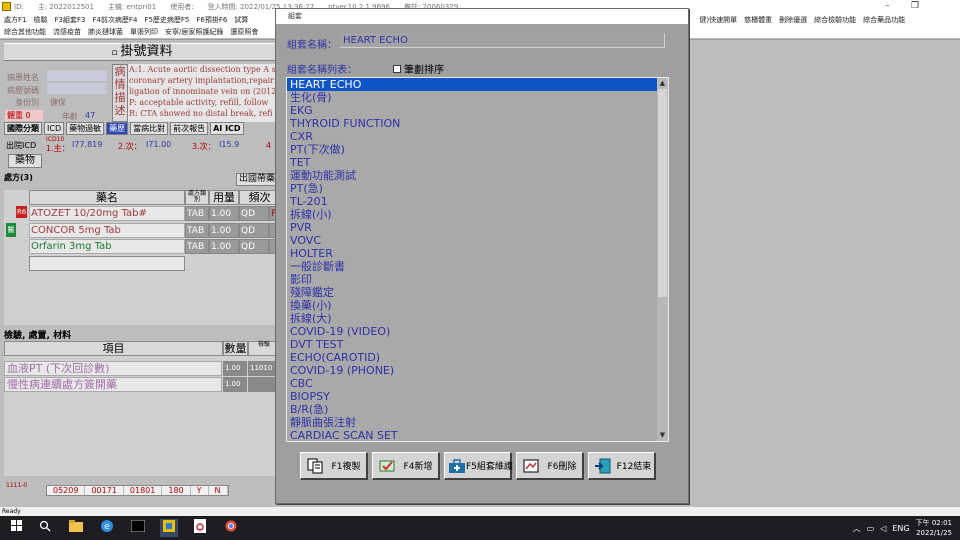 The width and height of the screenshot is (960, 540). Describe the element at coordinates (107, 246) in the screenshot. I see `rx-drug-name: Orfarin 3mg Tab` at that location.